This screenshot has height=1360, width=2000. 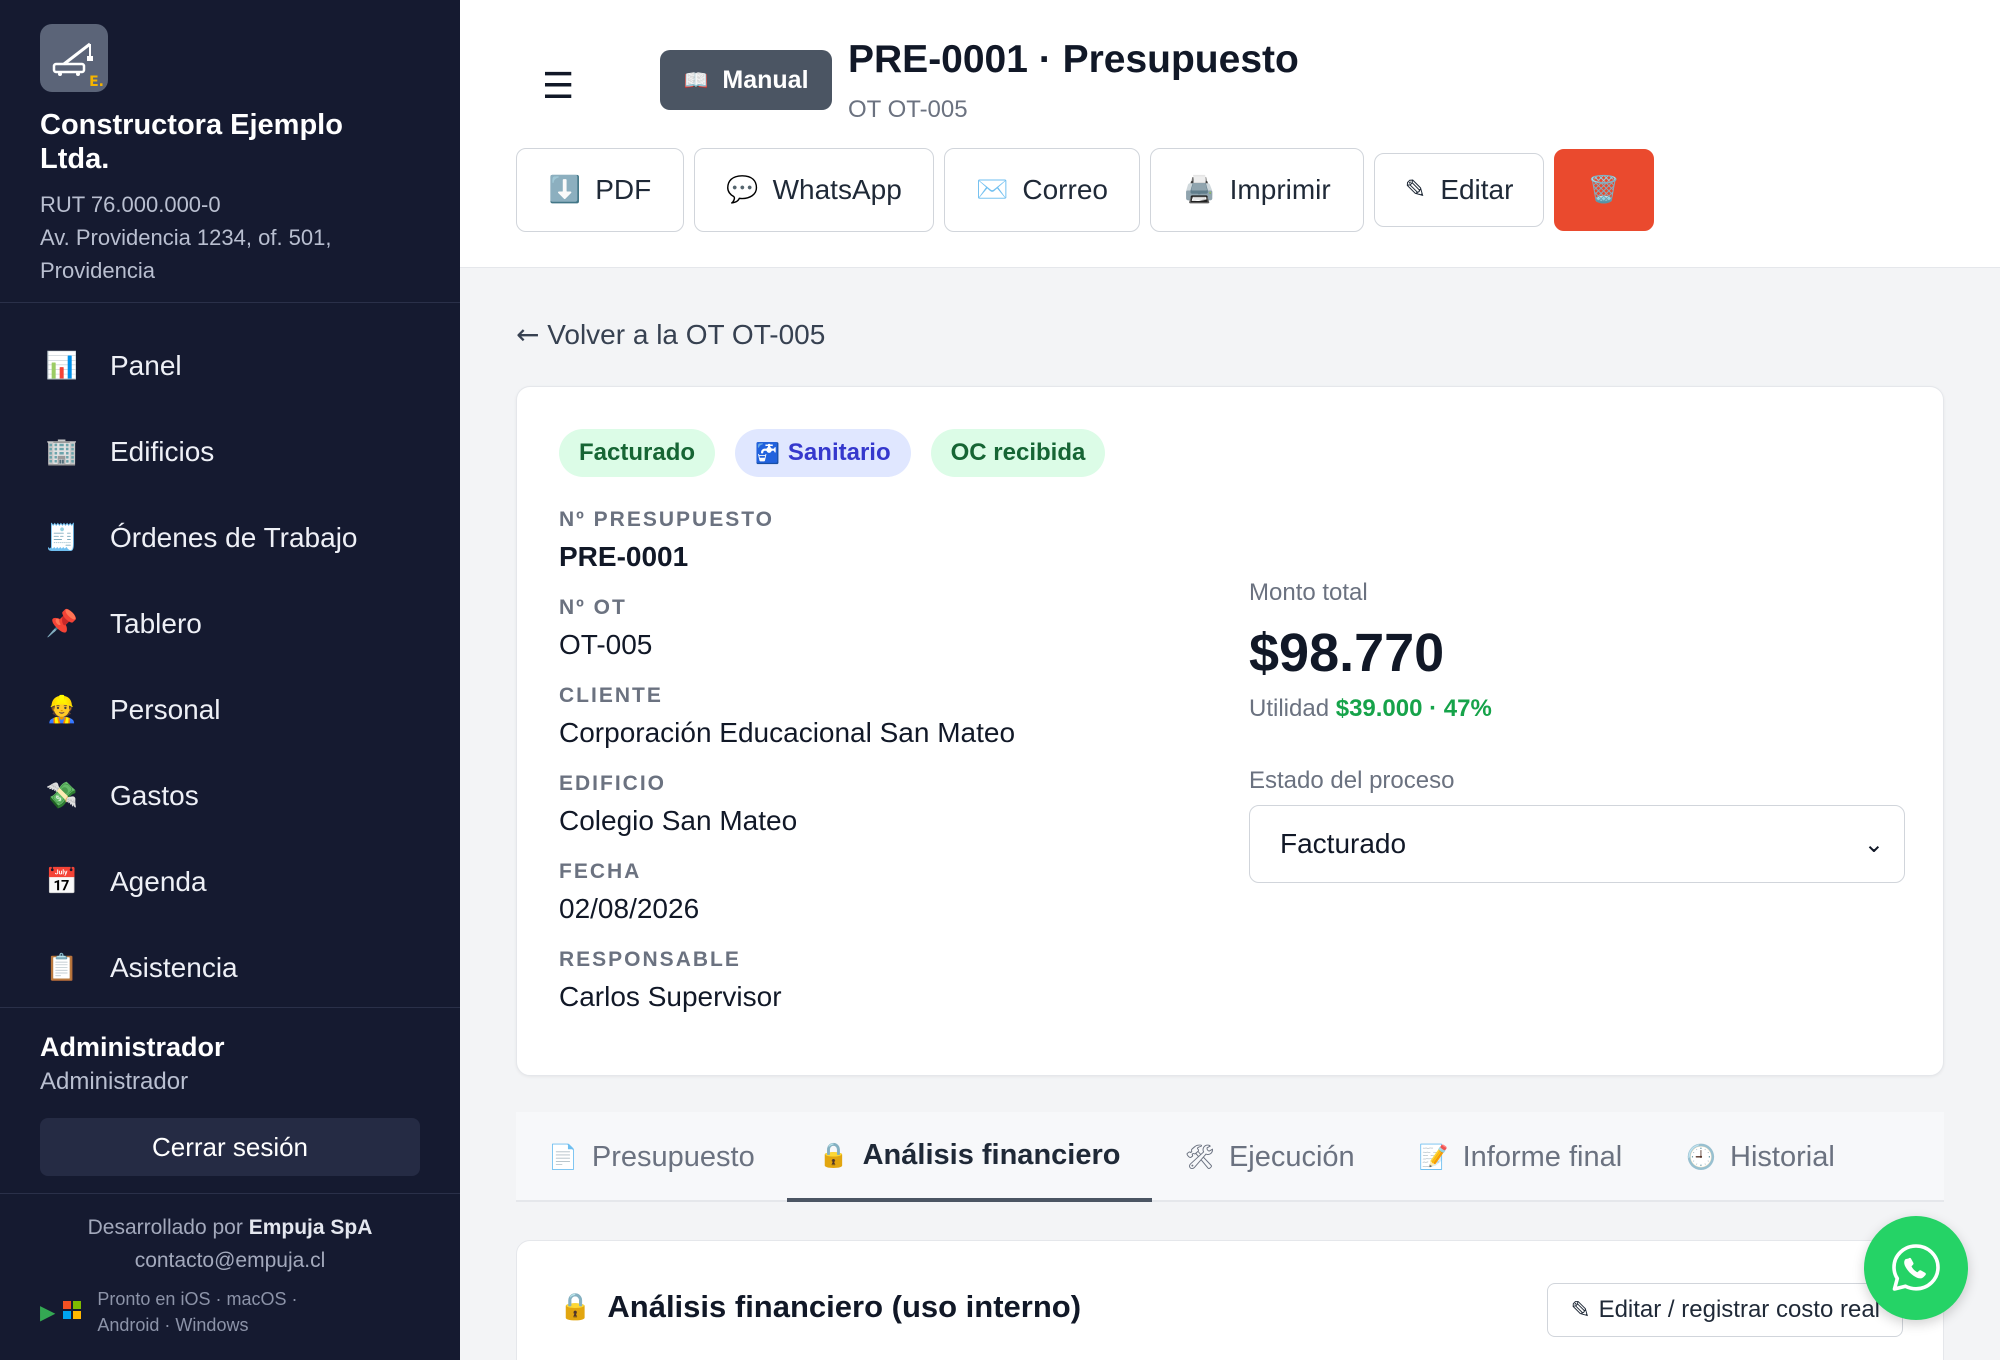 I want to click on page-icon: 📄, so click(x=563, y=1157).